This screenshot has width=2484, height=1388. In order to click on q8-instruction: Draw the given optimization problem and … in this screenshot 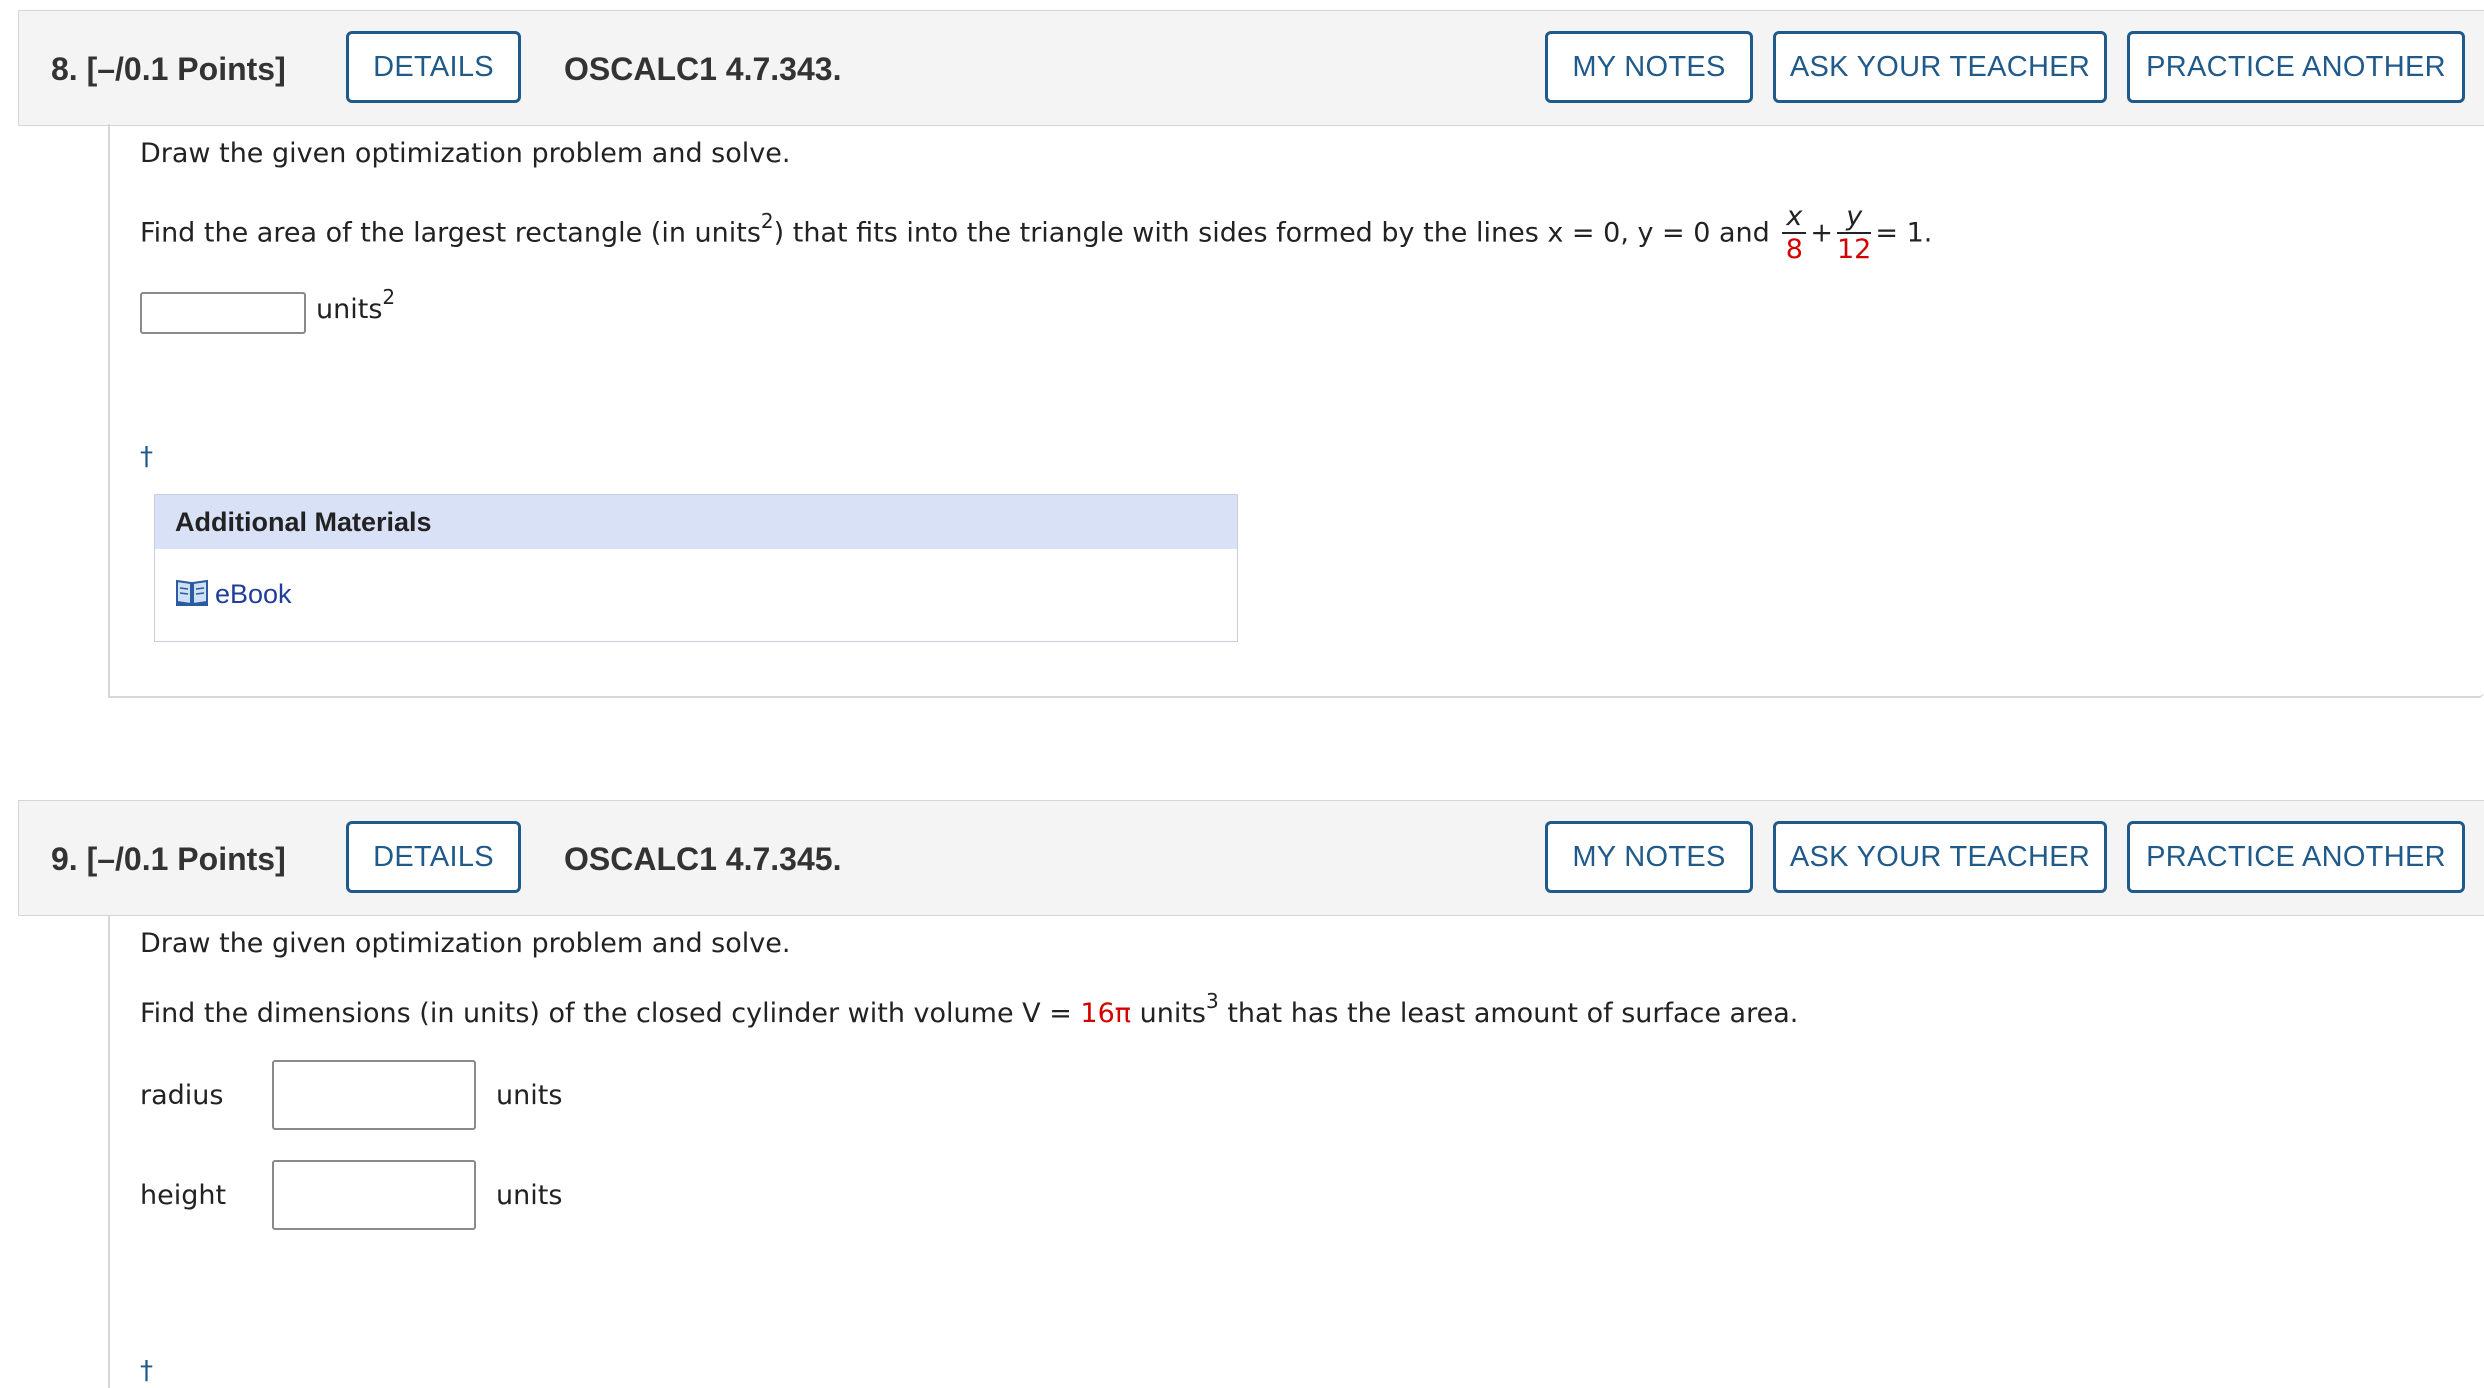, I will do `click(465, 153)`.